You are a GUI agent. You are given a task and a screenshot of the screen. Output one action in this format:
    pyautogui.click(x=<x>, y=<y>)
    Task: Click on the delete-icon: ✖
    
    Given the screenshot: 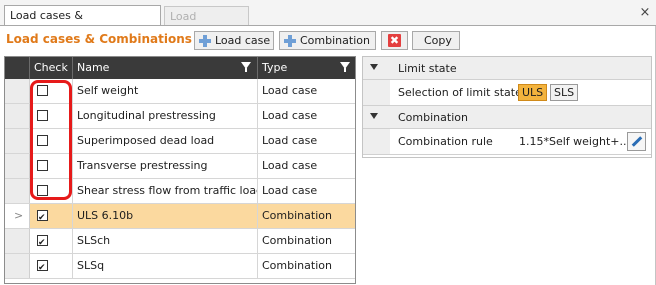 What is the action you would take?
    pyautogui.click(x=394, y=40)
    